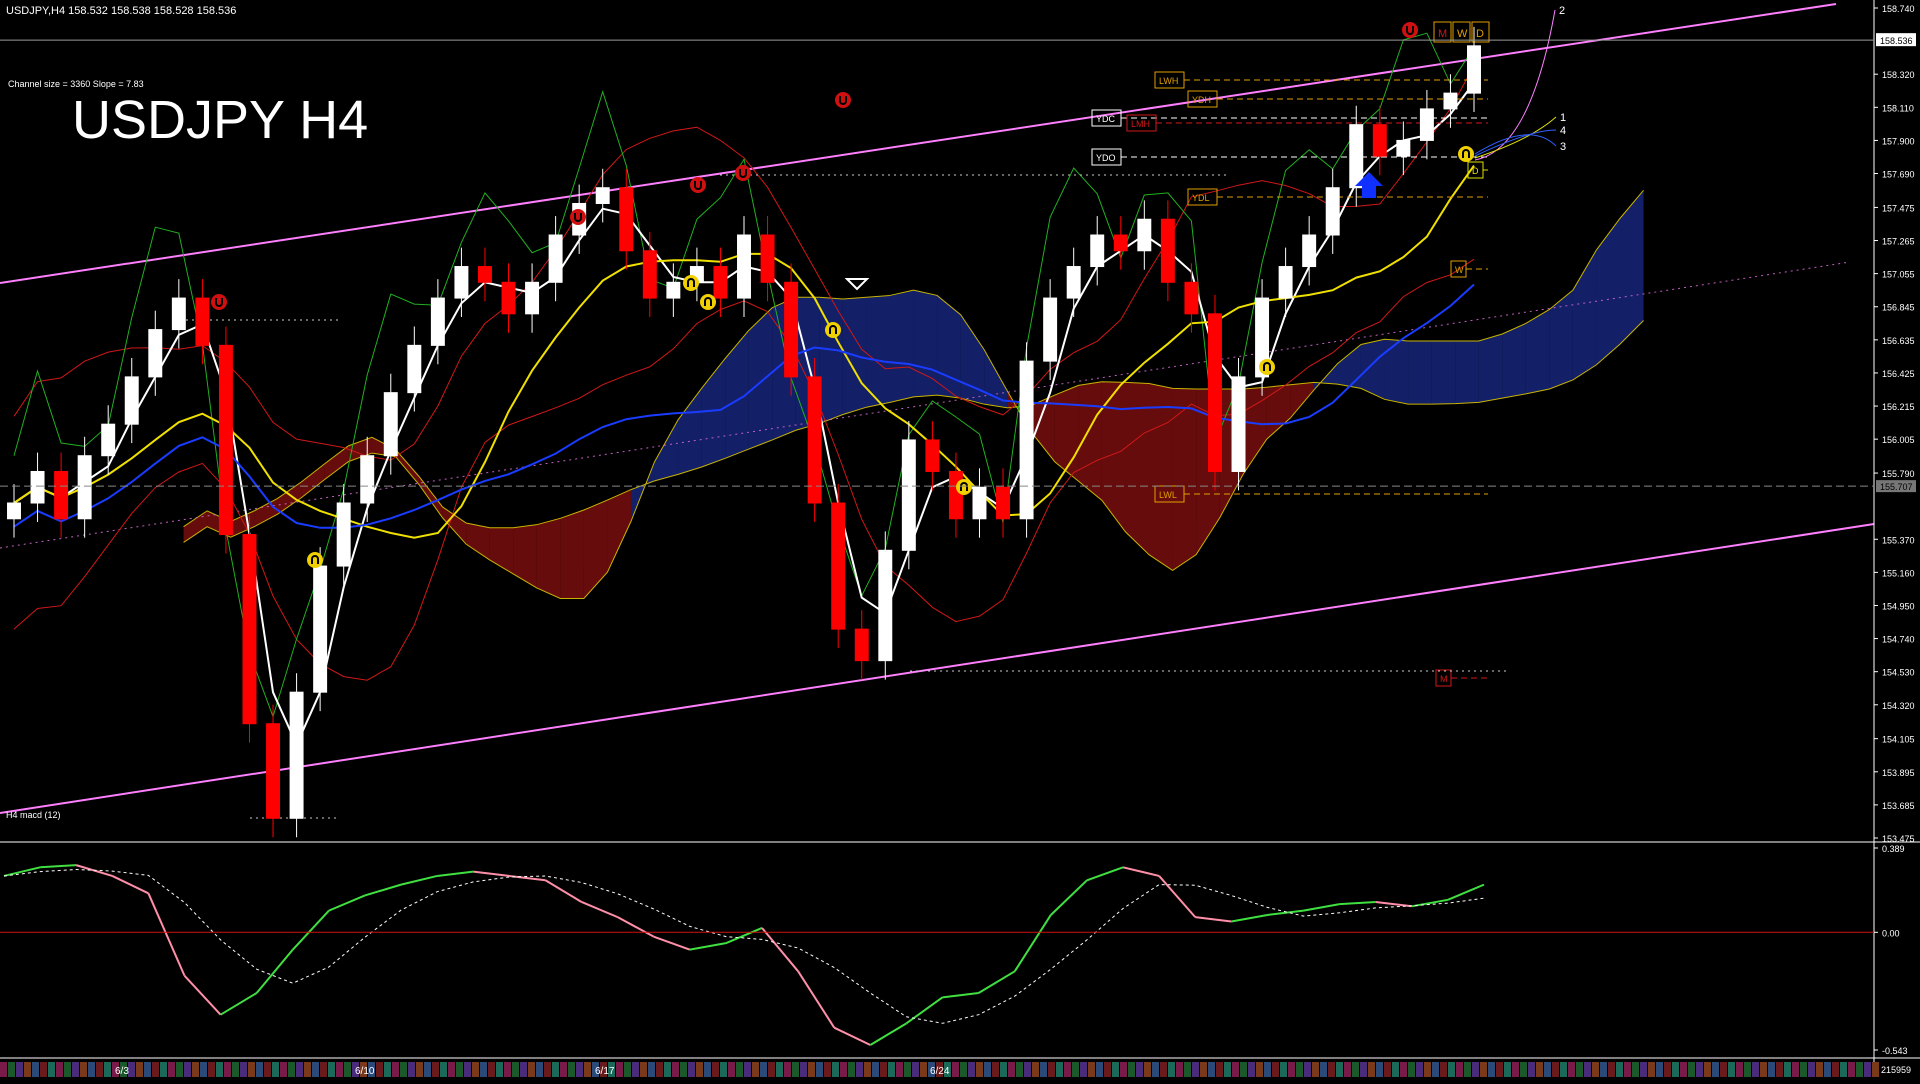  Describe the element at coordinates (743, 173) in the screenshot. I see `sell-signal-icon` at that location.